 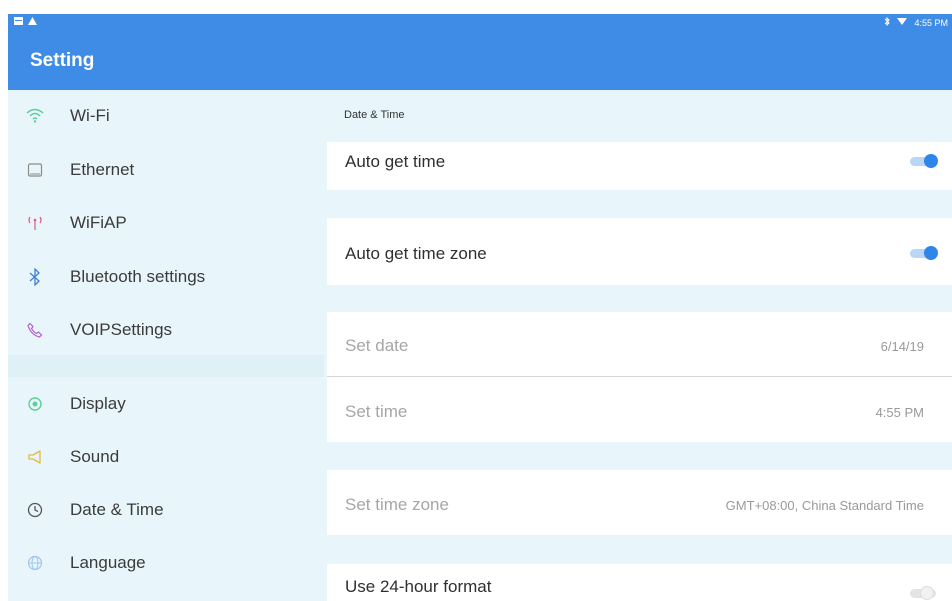 What do you see at coordinates (98, 222) in the screenshot?
I see `sidebar-item-label: WiFiAP` at bounding box center [98, 222].